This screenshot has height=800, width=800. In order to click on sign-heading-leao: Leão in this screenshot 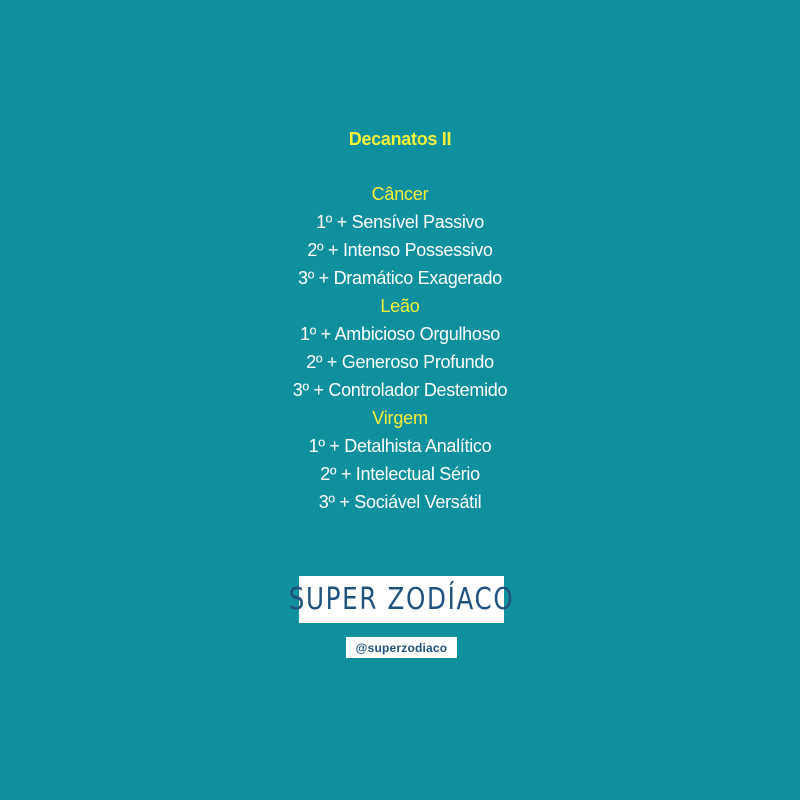, I will do `click(400, 306)`.